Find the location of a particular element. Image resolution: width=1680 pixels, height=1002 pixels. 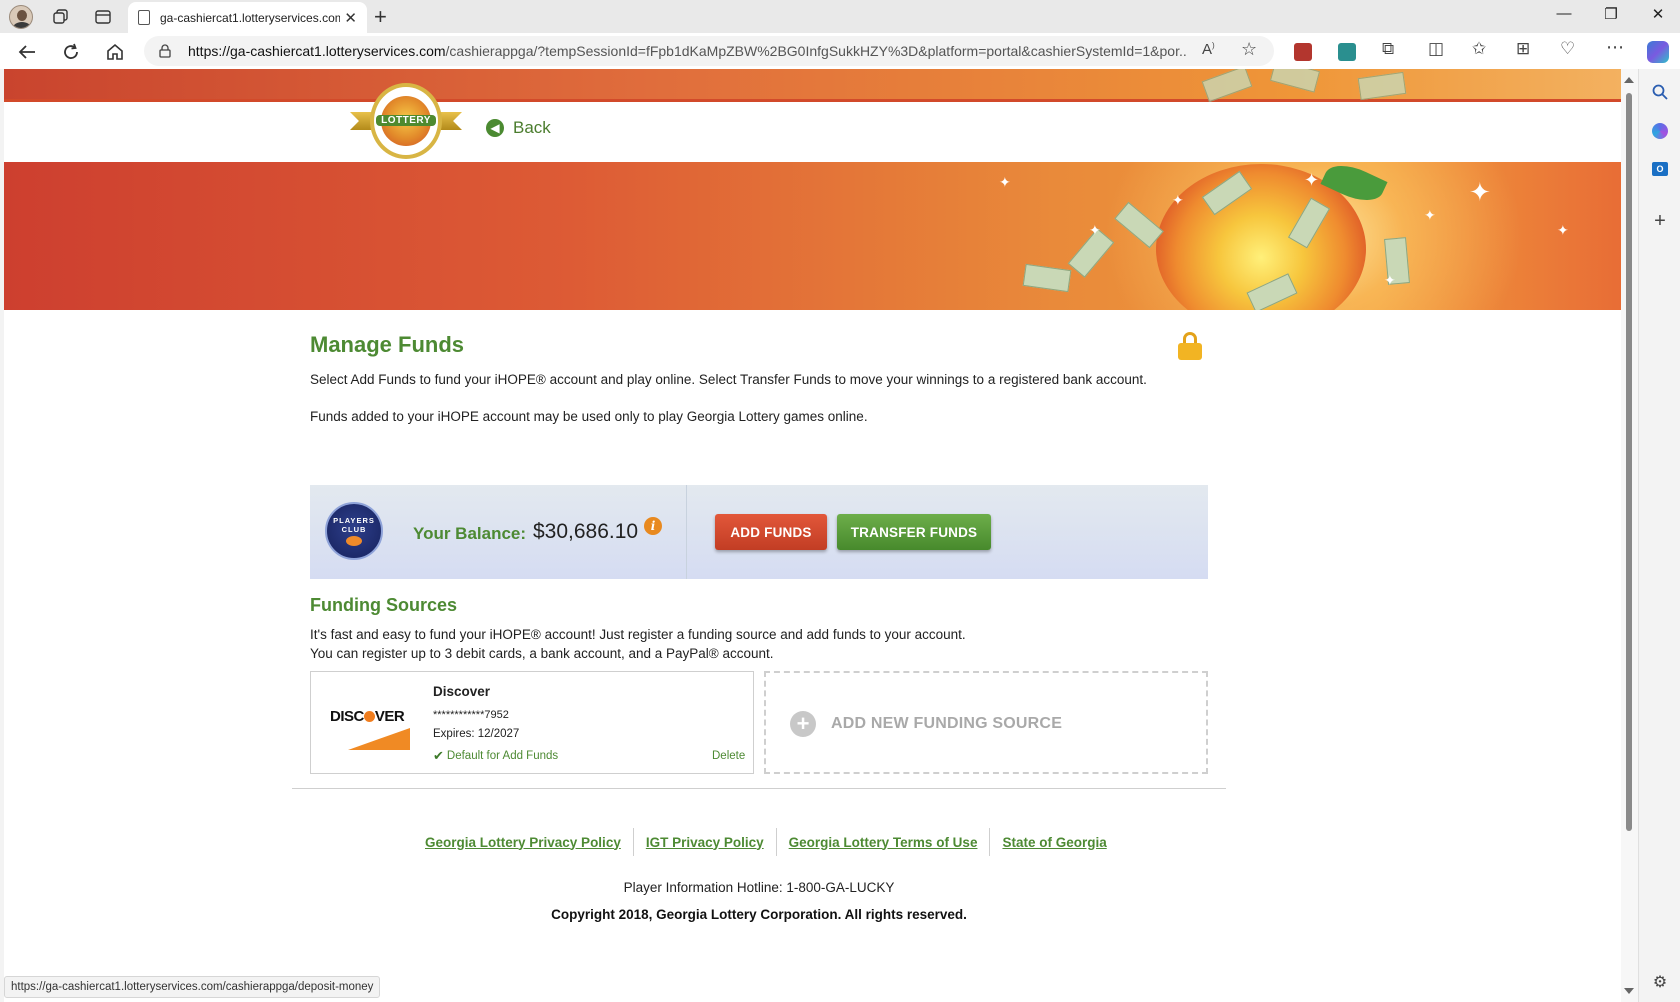

add-sidebar-app-icon: + is located at coordinates (1660, 221).